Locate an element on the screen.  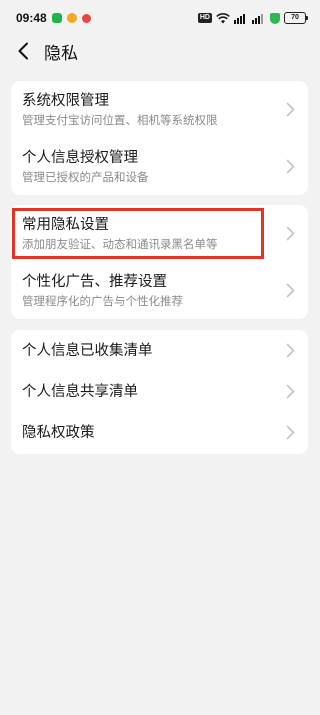
status-bar: 09:48 HD 70 is located at coordinates (160, 18).